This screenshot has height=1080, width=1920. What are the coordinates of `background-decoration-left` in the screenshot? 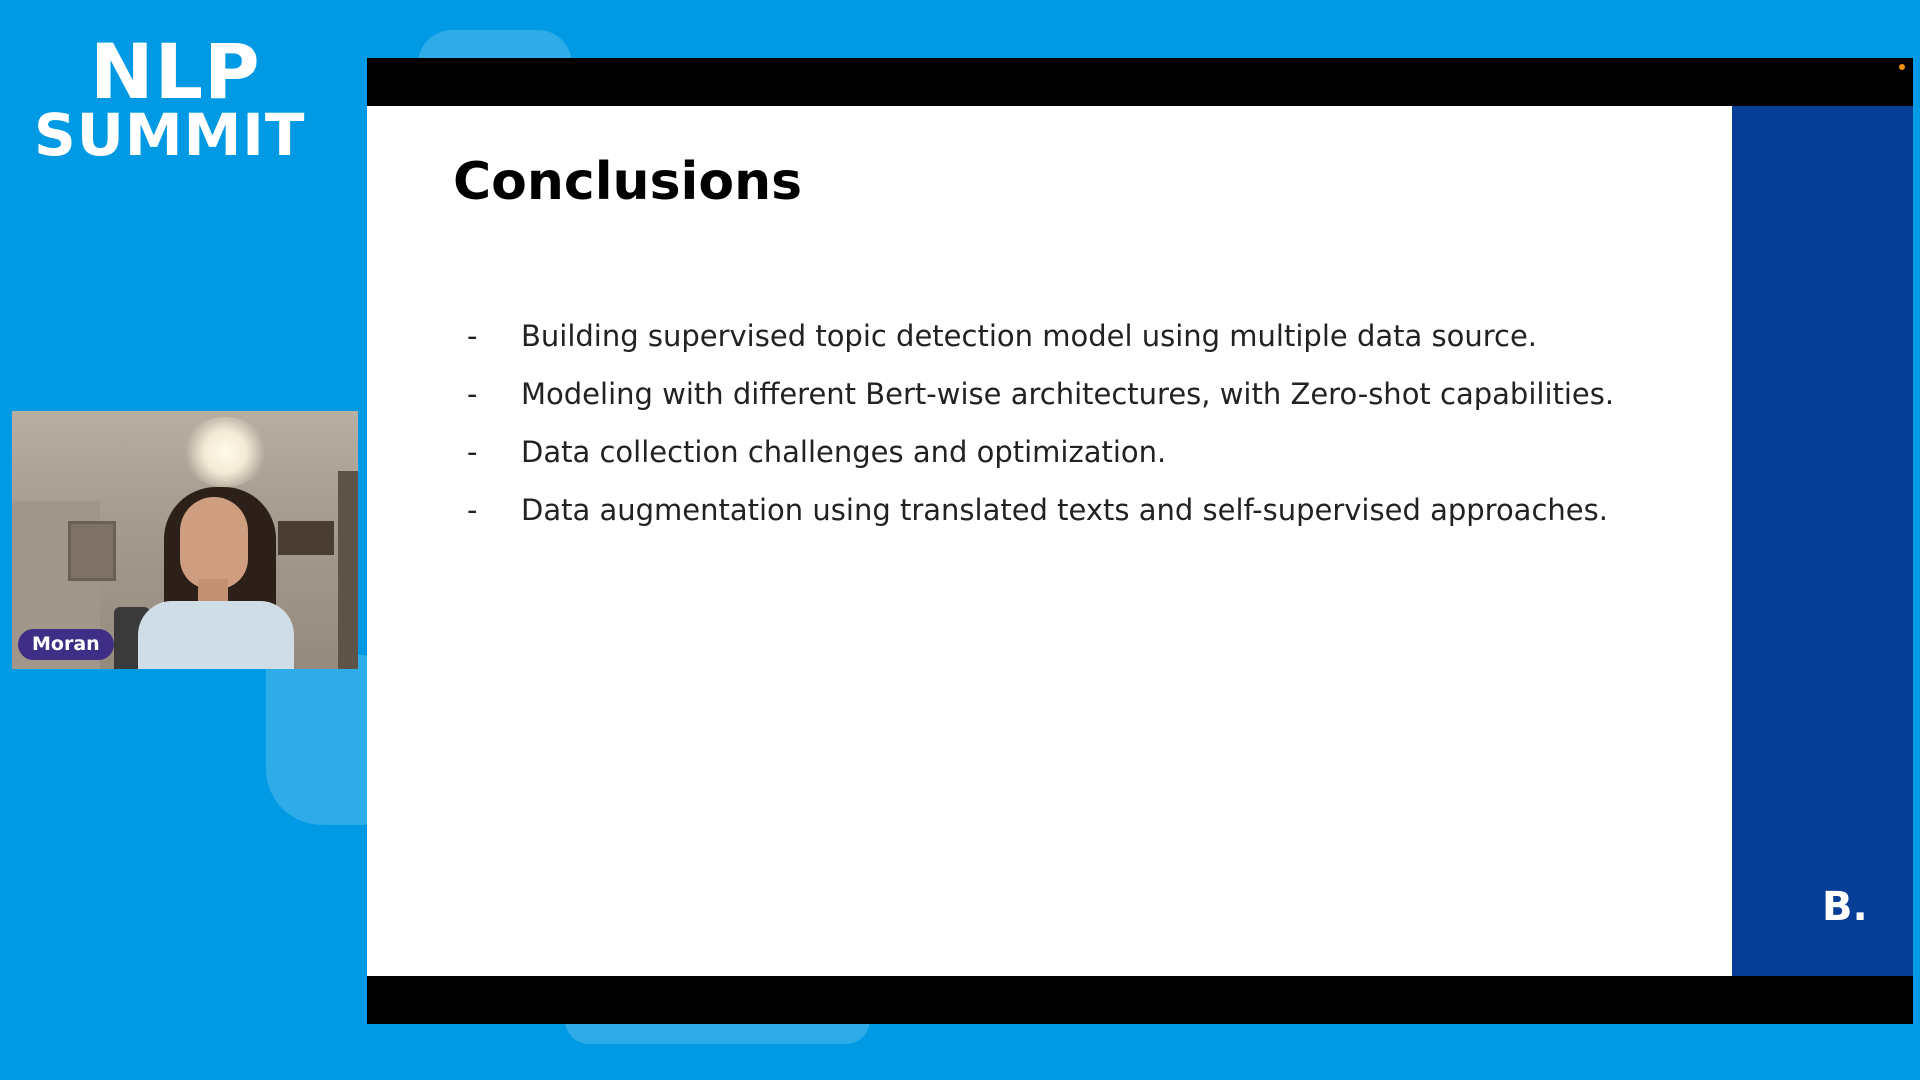 It's located at (321, 740).